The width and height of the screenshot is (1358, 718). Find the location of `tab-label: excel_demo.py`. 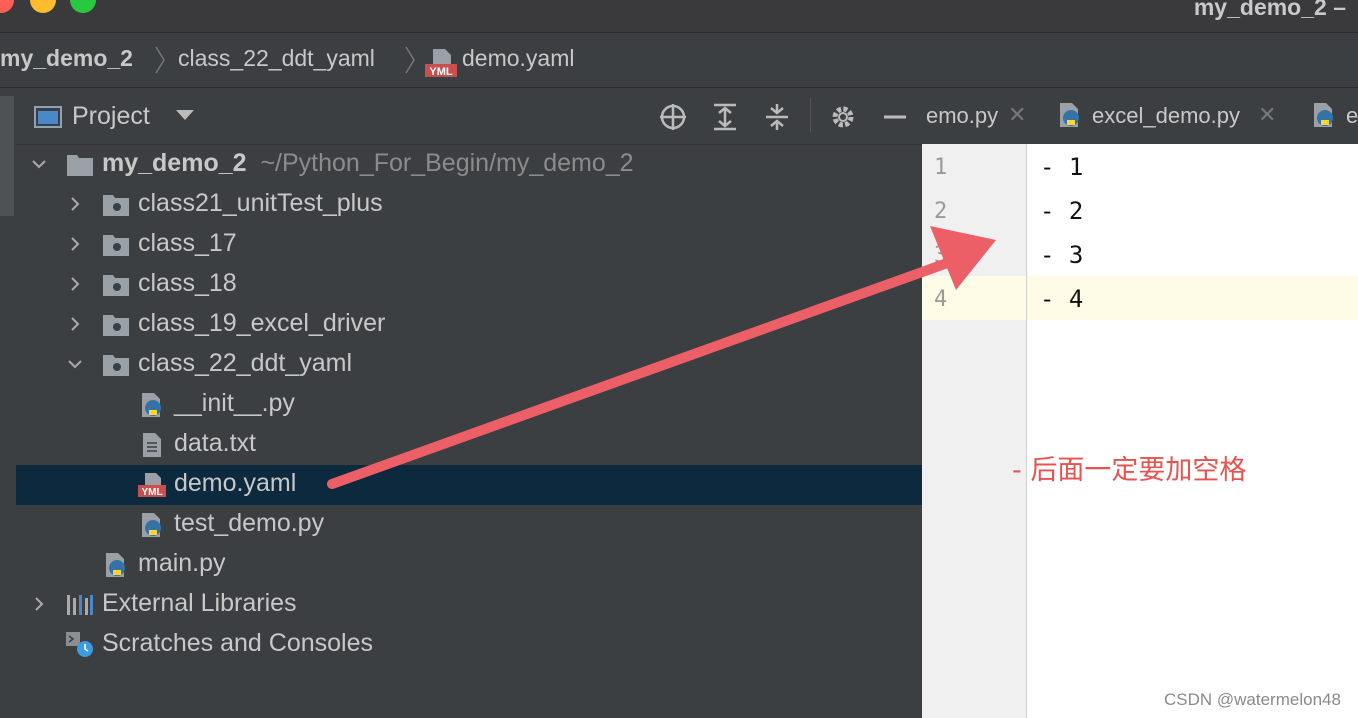

tab-label: excel_demo.py is located at coordinates (1166, 115).